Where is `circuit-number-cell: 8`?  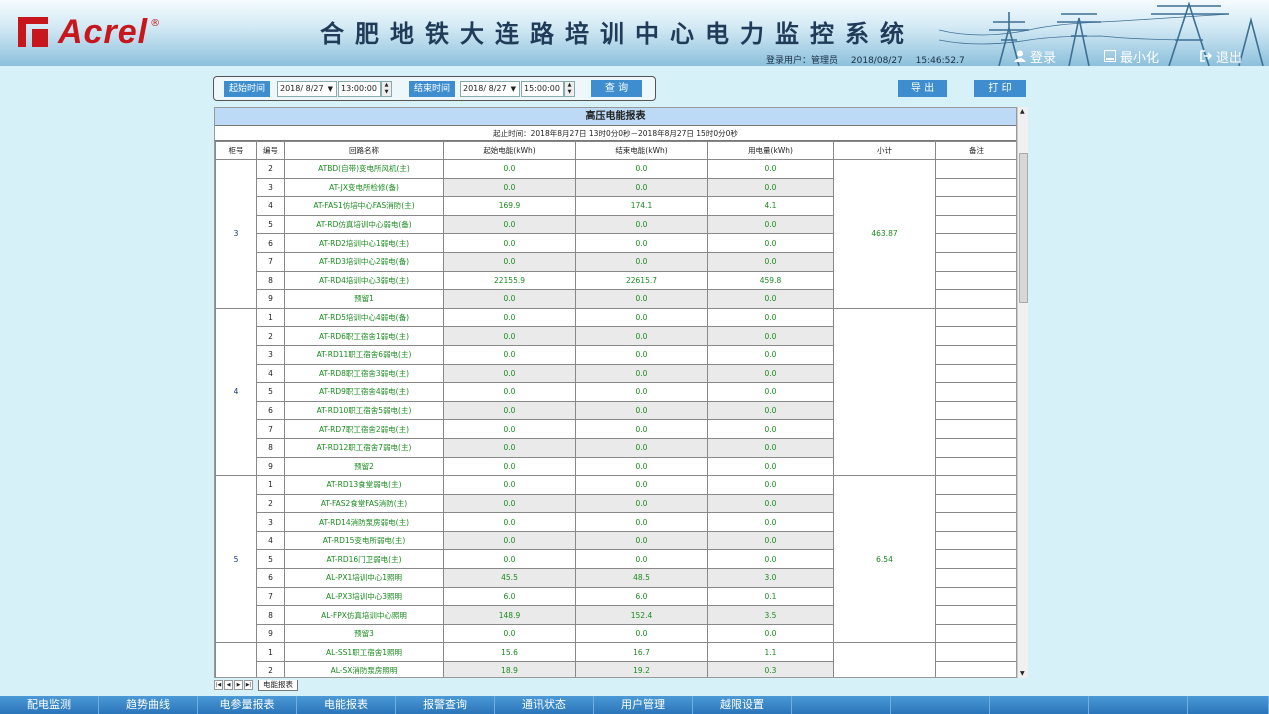
circuit-number-cell: 8 is located at coordinates (270, 447).